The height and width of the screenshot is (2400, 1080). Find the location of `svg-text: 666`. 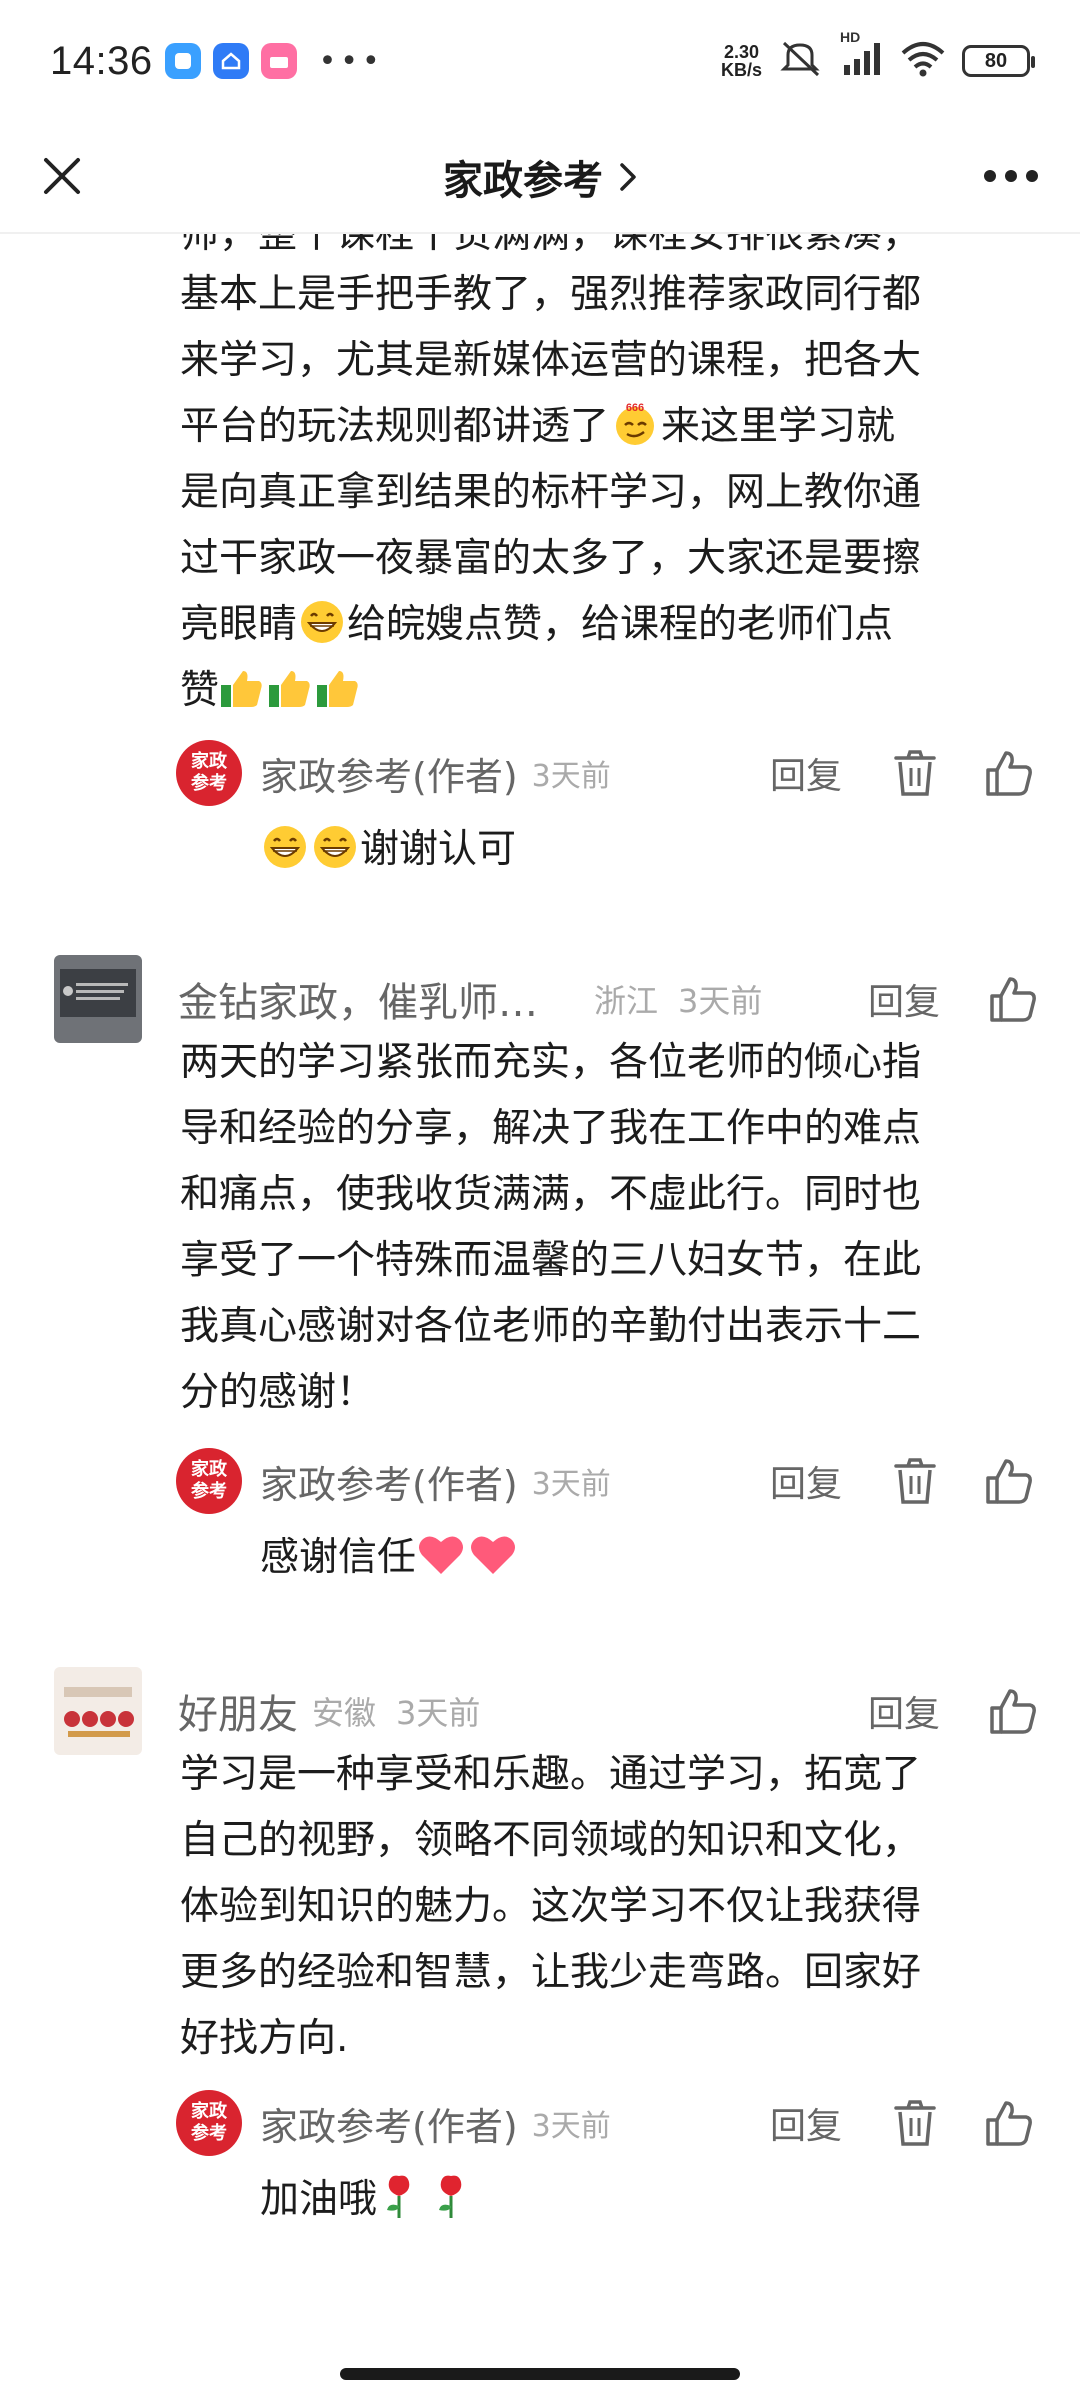

svg-text: 666 is located at coordinates (635, 408).